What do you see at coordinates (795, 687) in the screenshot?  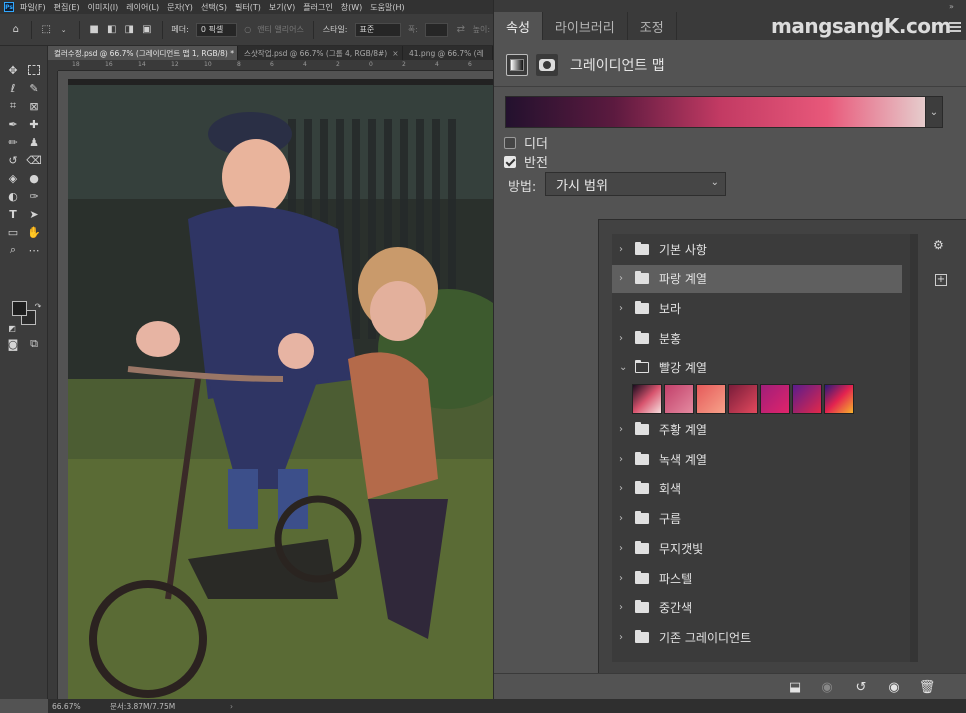 I see `clip-to-layer-icon: ⬓` at bounding box center [795, 687].